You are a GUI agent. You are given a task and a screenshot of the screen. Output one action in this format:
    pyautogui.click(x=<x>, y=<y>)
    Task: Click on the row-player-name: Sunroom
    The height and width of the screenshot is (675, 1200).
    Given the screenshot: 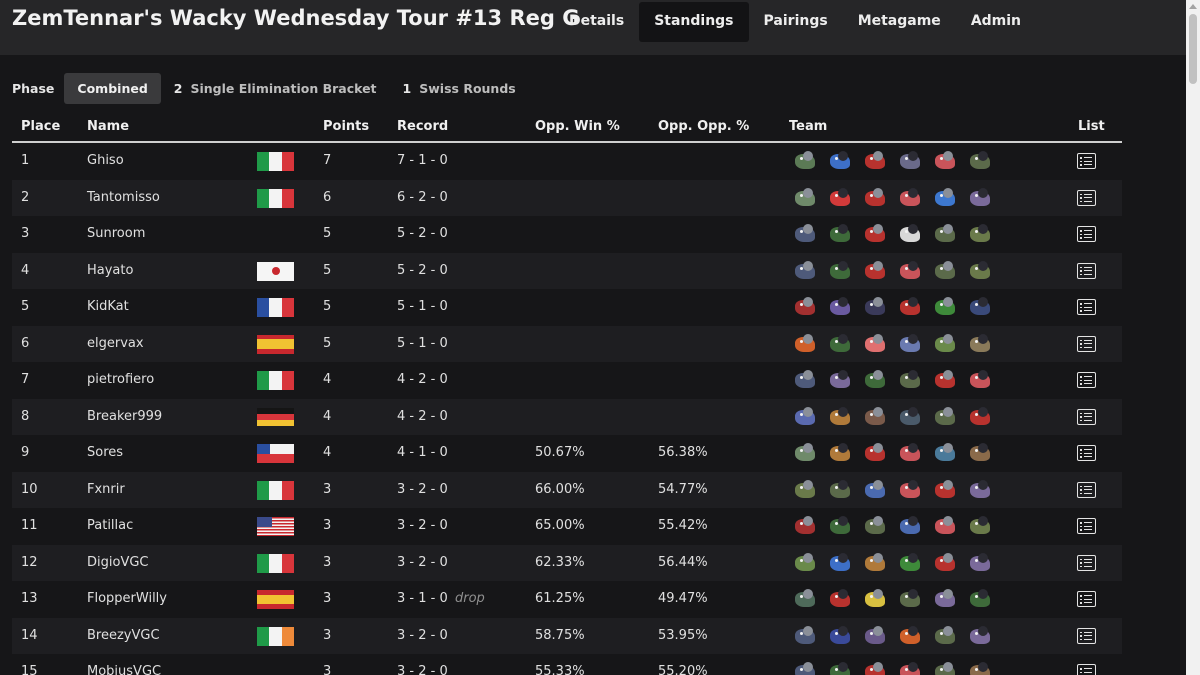 What is the action you would take?
    pyautogui.click(x=116, y=234)
    